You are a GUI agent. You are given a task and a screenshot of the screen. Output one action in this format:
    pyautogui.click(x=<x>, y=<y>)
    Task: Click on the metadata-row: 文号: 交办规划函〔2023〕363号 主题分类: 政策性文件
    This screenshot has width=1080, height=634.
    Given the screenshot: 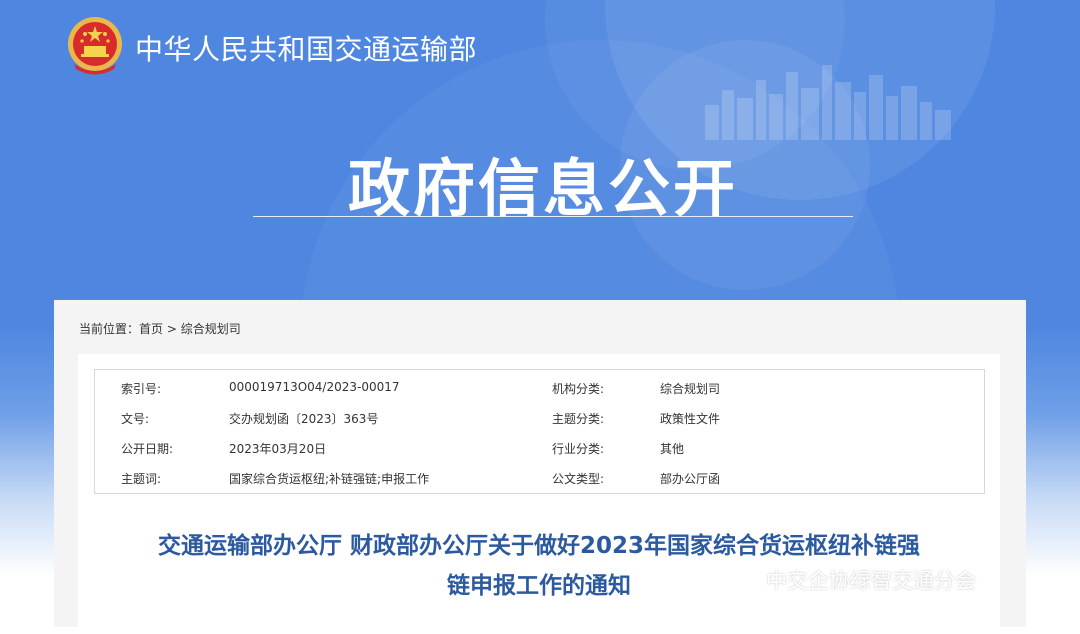 What is the action you would take?
    pyautogui.click(x=539, y=417)
    